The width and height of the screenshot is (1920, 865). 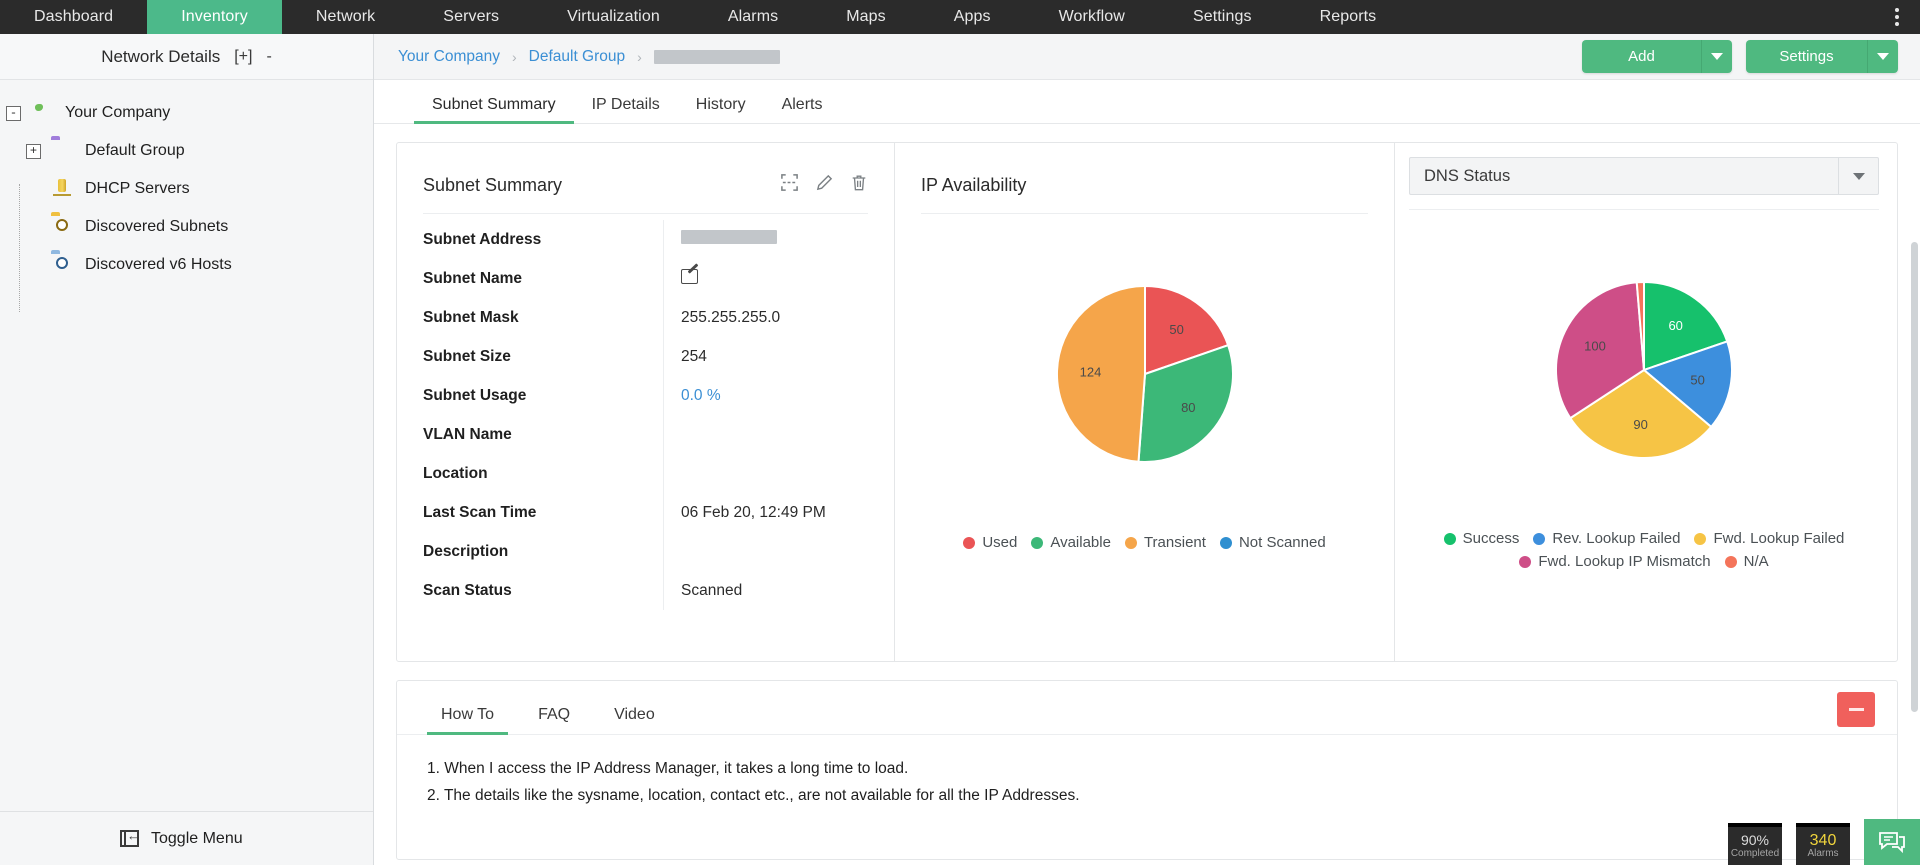 What do you see at coordinates (43, 113) in the screenshot?
I see `globe-icon` at bounding box center [43, 113].